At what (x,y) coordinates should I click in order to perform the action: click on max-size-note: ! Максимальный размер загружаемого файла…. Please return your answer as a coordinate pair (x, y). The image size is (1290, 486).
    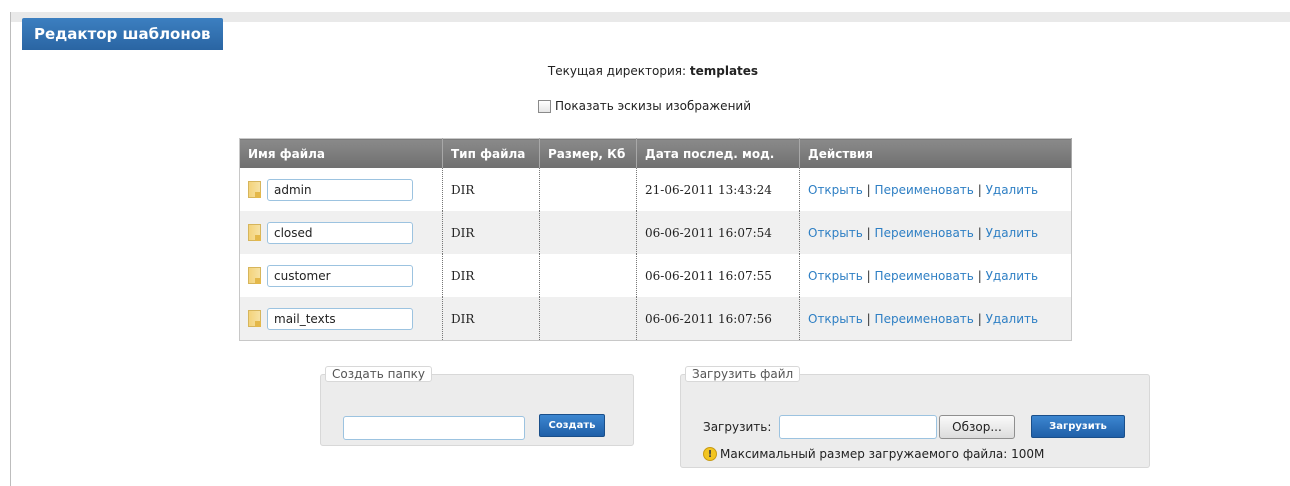
    Looking at the image, I should click on (873, 454).